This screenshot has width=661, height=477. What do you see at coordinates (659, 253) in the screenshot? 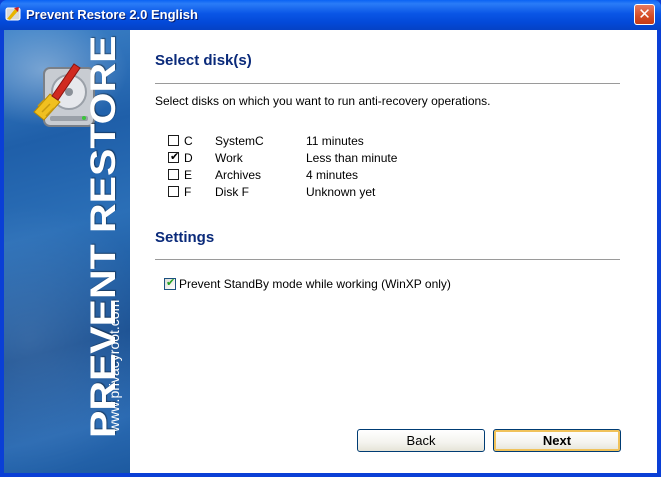
I see `window-frame-right` at bounding box center [659, 253].